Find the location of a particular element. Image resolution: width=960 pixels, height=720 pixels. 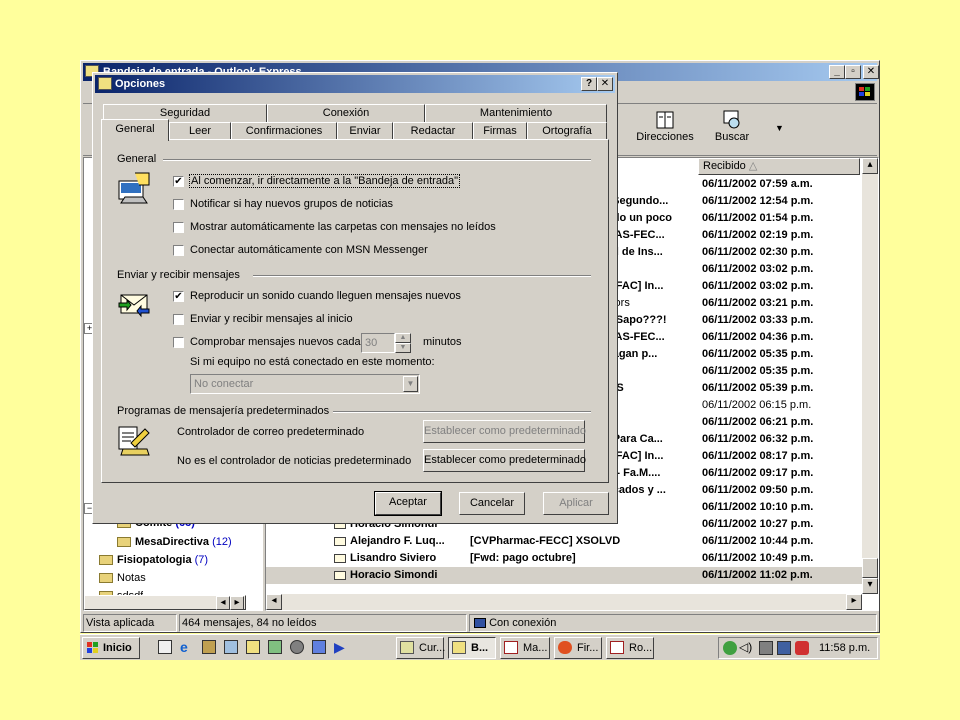

cancel-button: Cancelar is located at coordinates (492, 503).